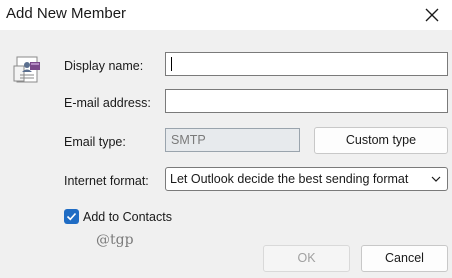 The width and height of the screenshot is (452, 278). I want to click on dialog-title: Add New Member, so click(66, 13).